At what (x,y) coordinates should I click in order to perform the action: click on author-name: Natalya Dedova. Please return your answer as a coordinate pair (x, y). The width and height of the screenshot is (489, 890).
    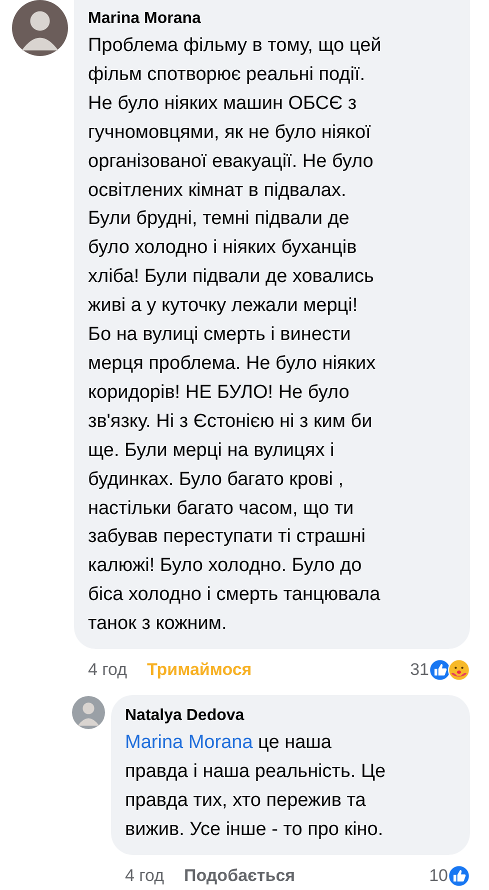
    Looking at the image, I should click on (290, 716).